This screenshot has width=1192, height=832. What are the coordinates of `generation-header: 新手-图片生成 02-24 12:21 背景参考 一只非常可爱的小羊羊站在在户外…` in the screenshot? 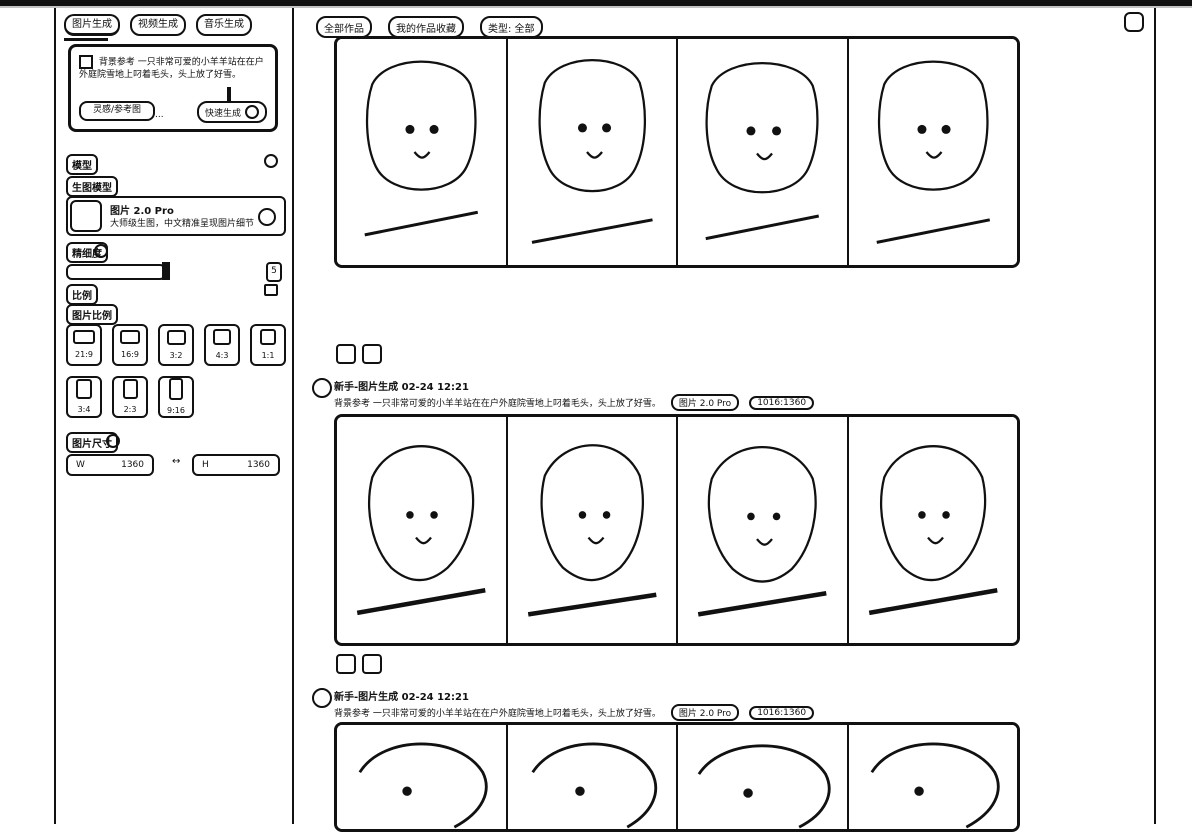 It's located at (648, 394).